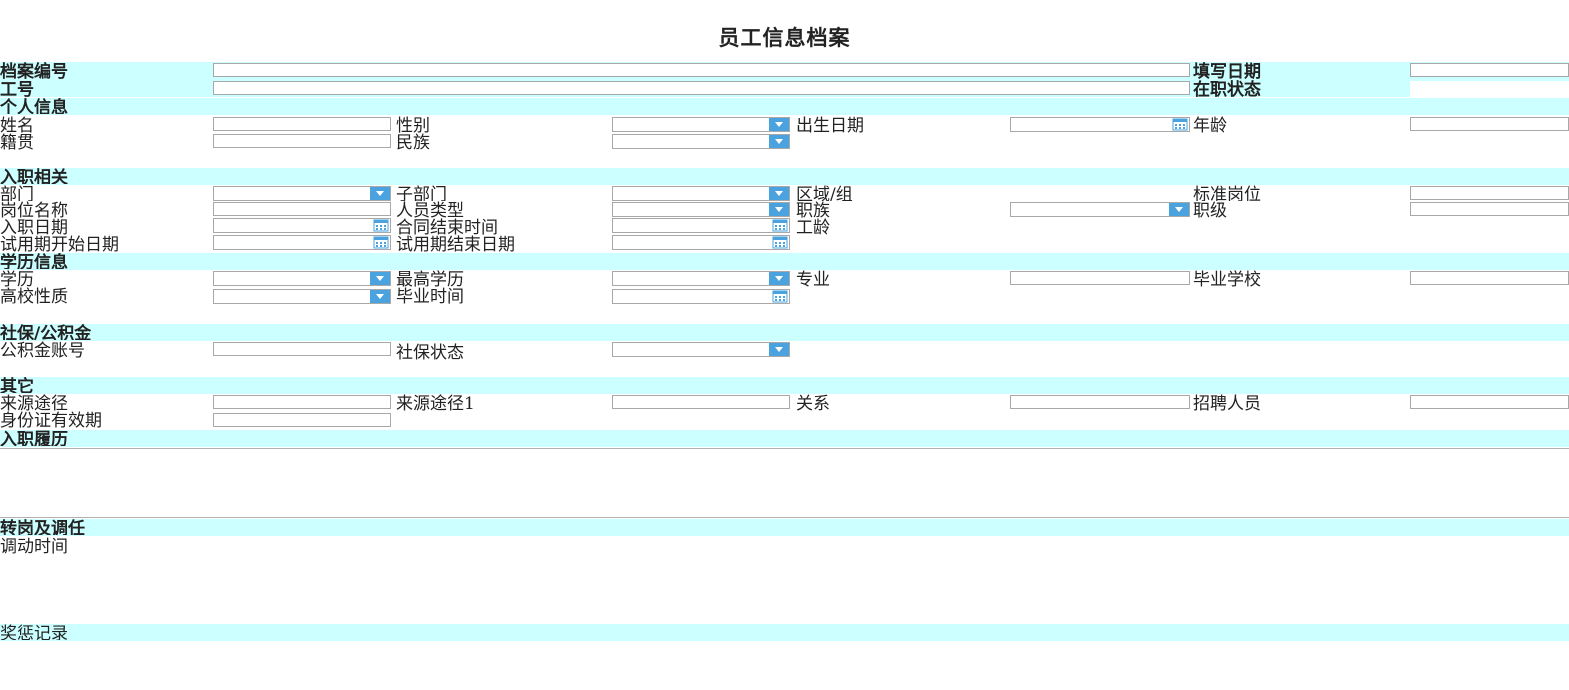 The height and width of the screenshot is (690, 1569). I want to click on entry-date-picker, so click(302, 225).